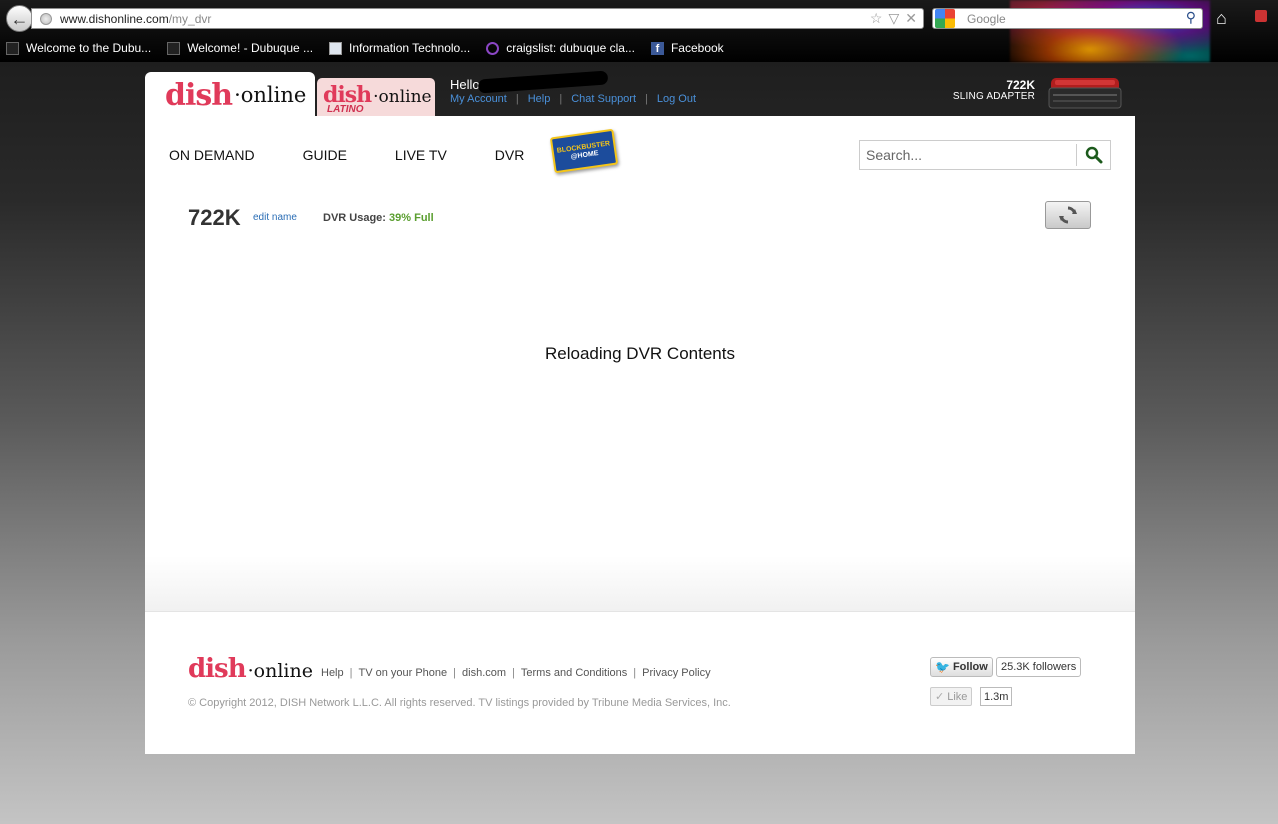 The height and width of the screenshot is (824, 1278). What do you see at coordinates (402, 673) in the screenshot?
I see `footer-tv-on-phone-link: TV on your Phone` at bounding box center [402, 673].